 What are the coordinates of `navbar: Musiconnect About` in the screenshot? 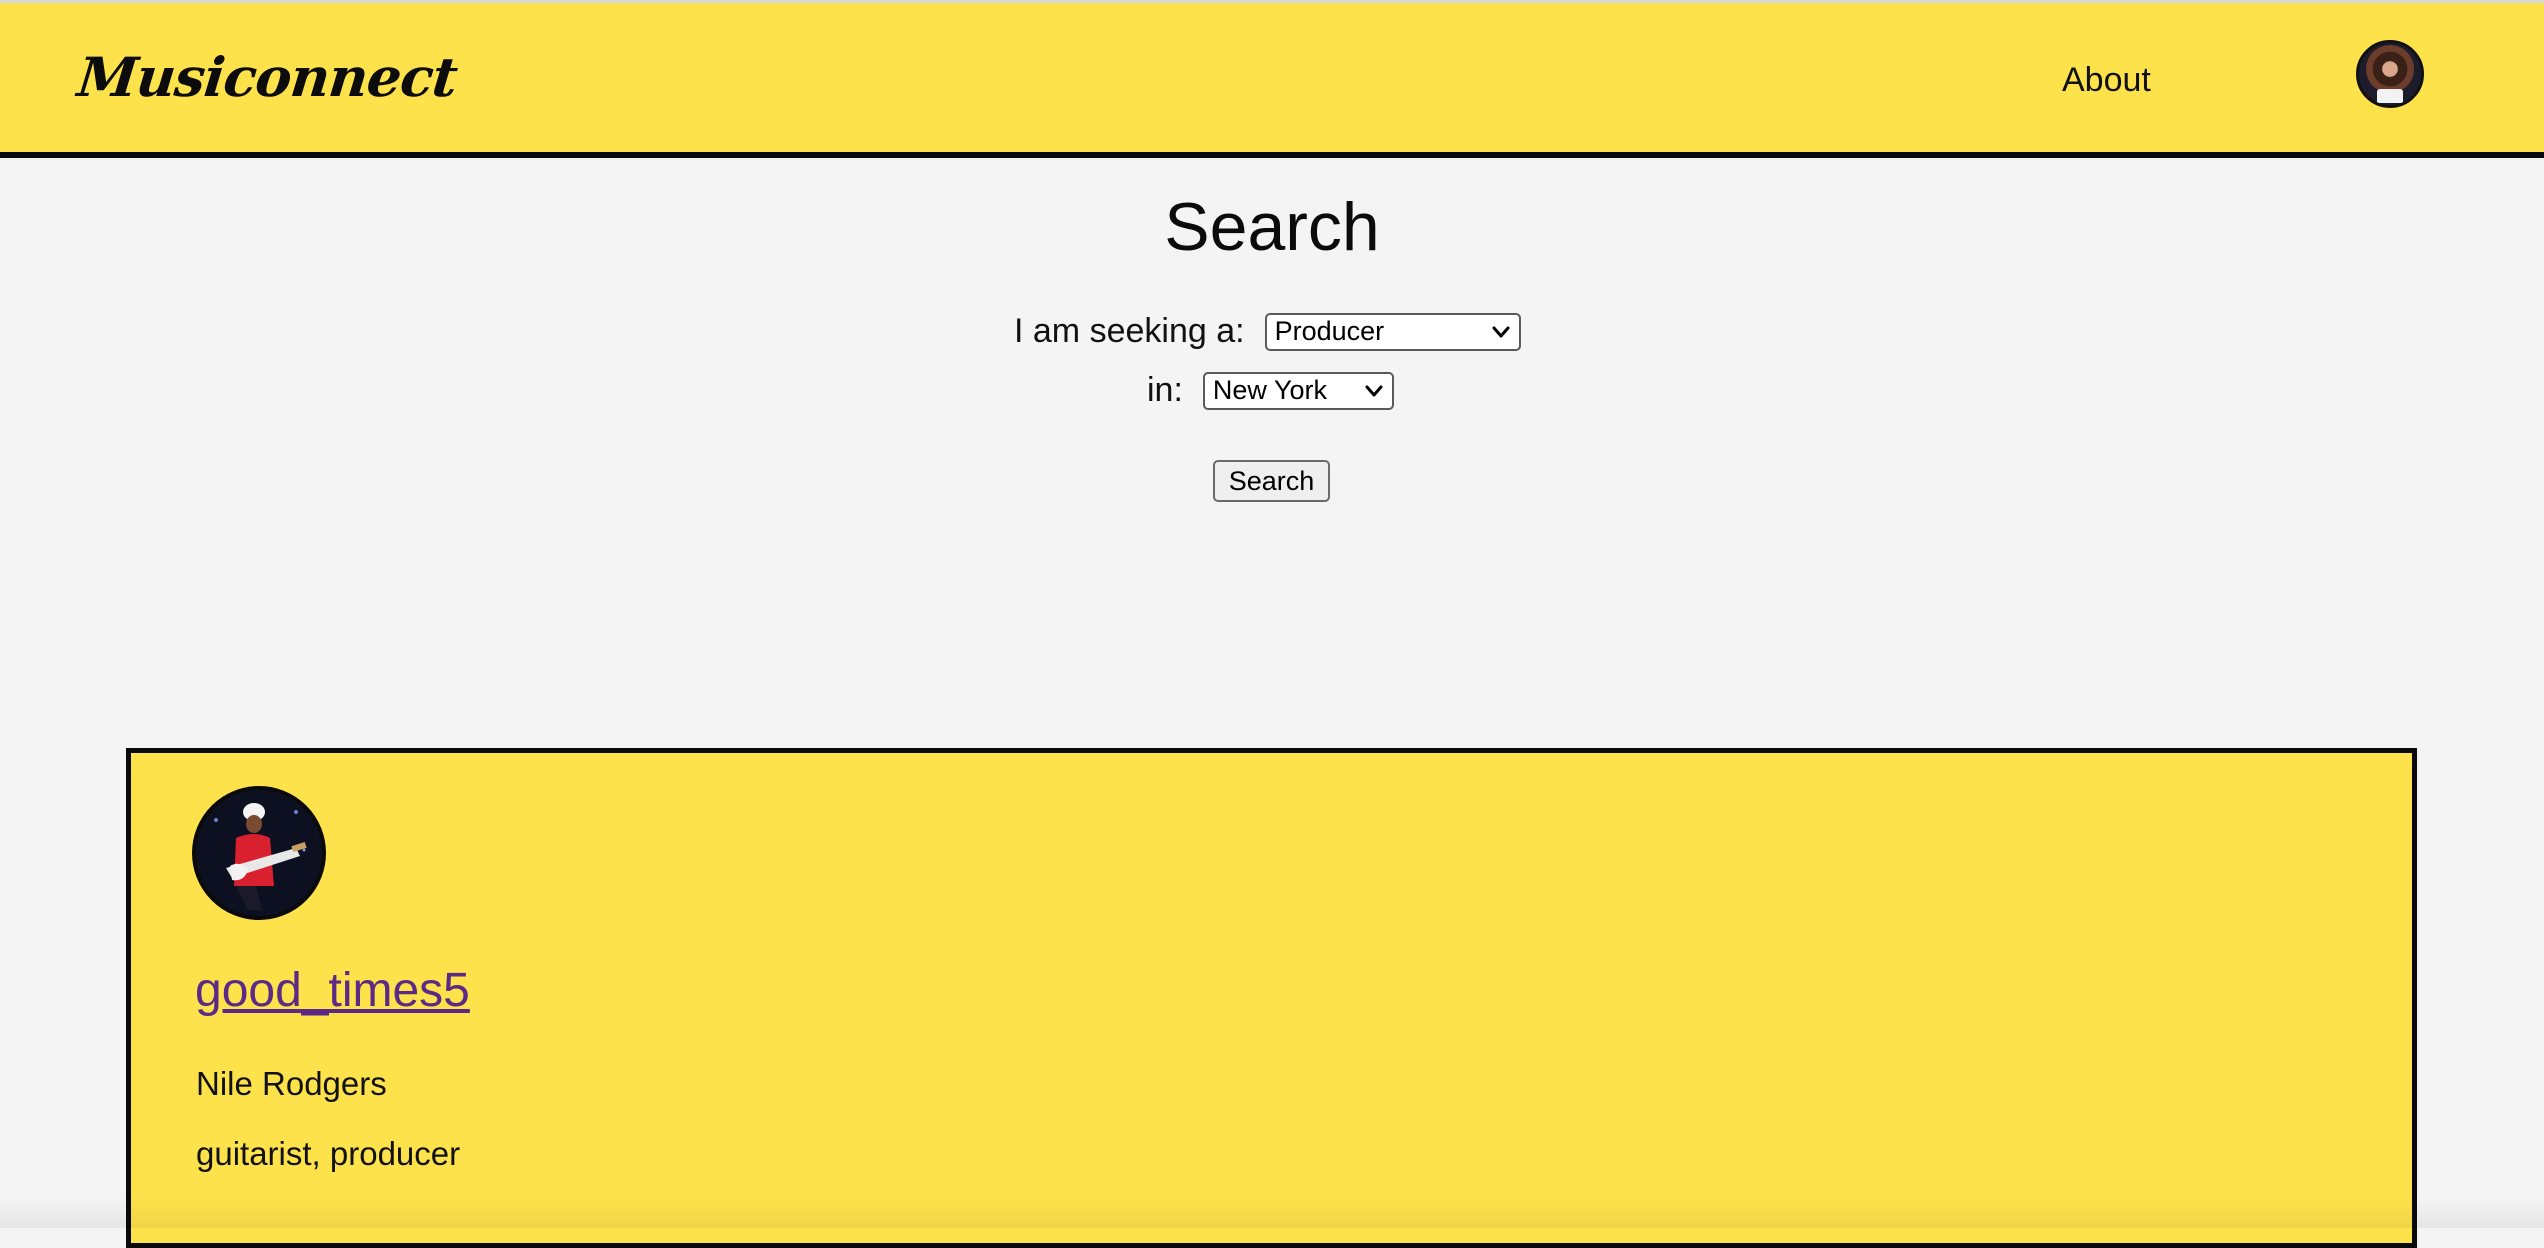 It's located at (1272, 80).